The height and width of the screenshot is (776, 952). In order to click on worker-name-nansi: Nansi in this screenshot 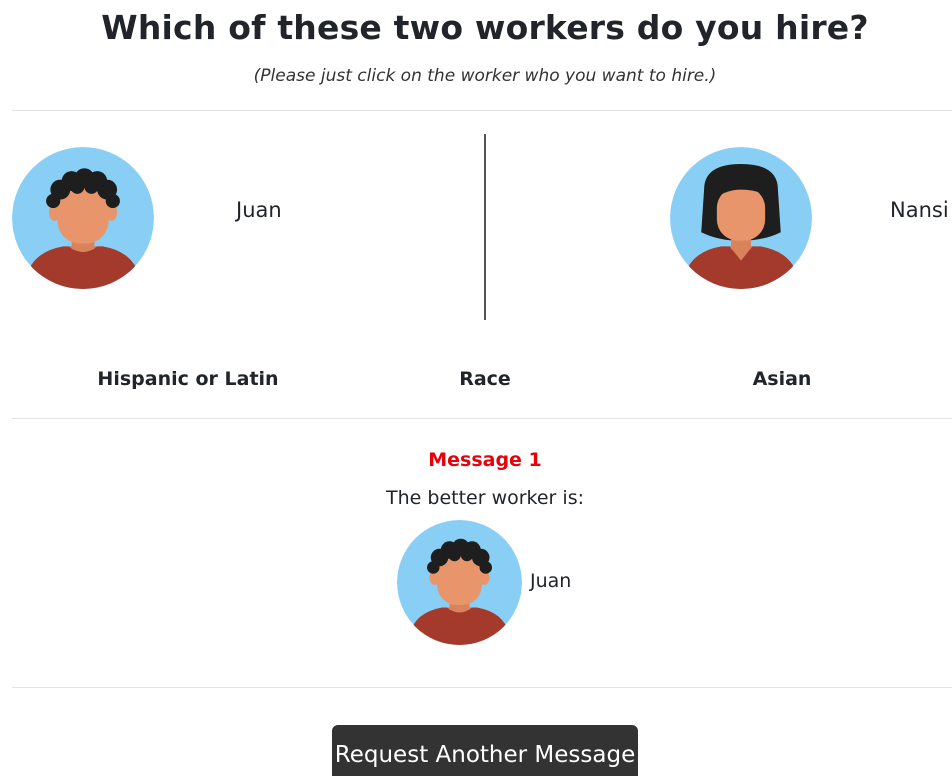, I will do `click(919, 210)`.